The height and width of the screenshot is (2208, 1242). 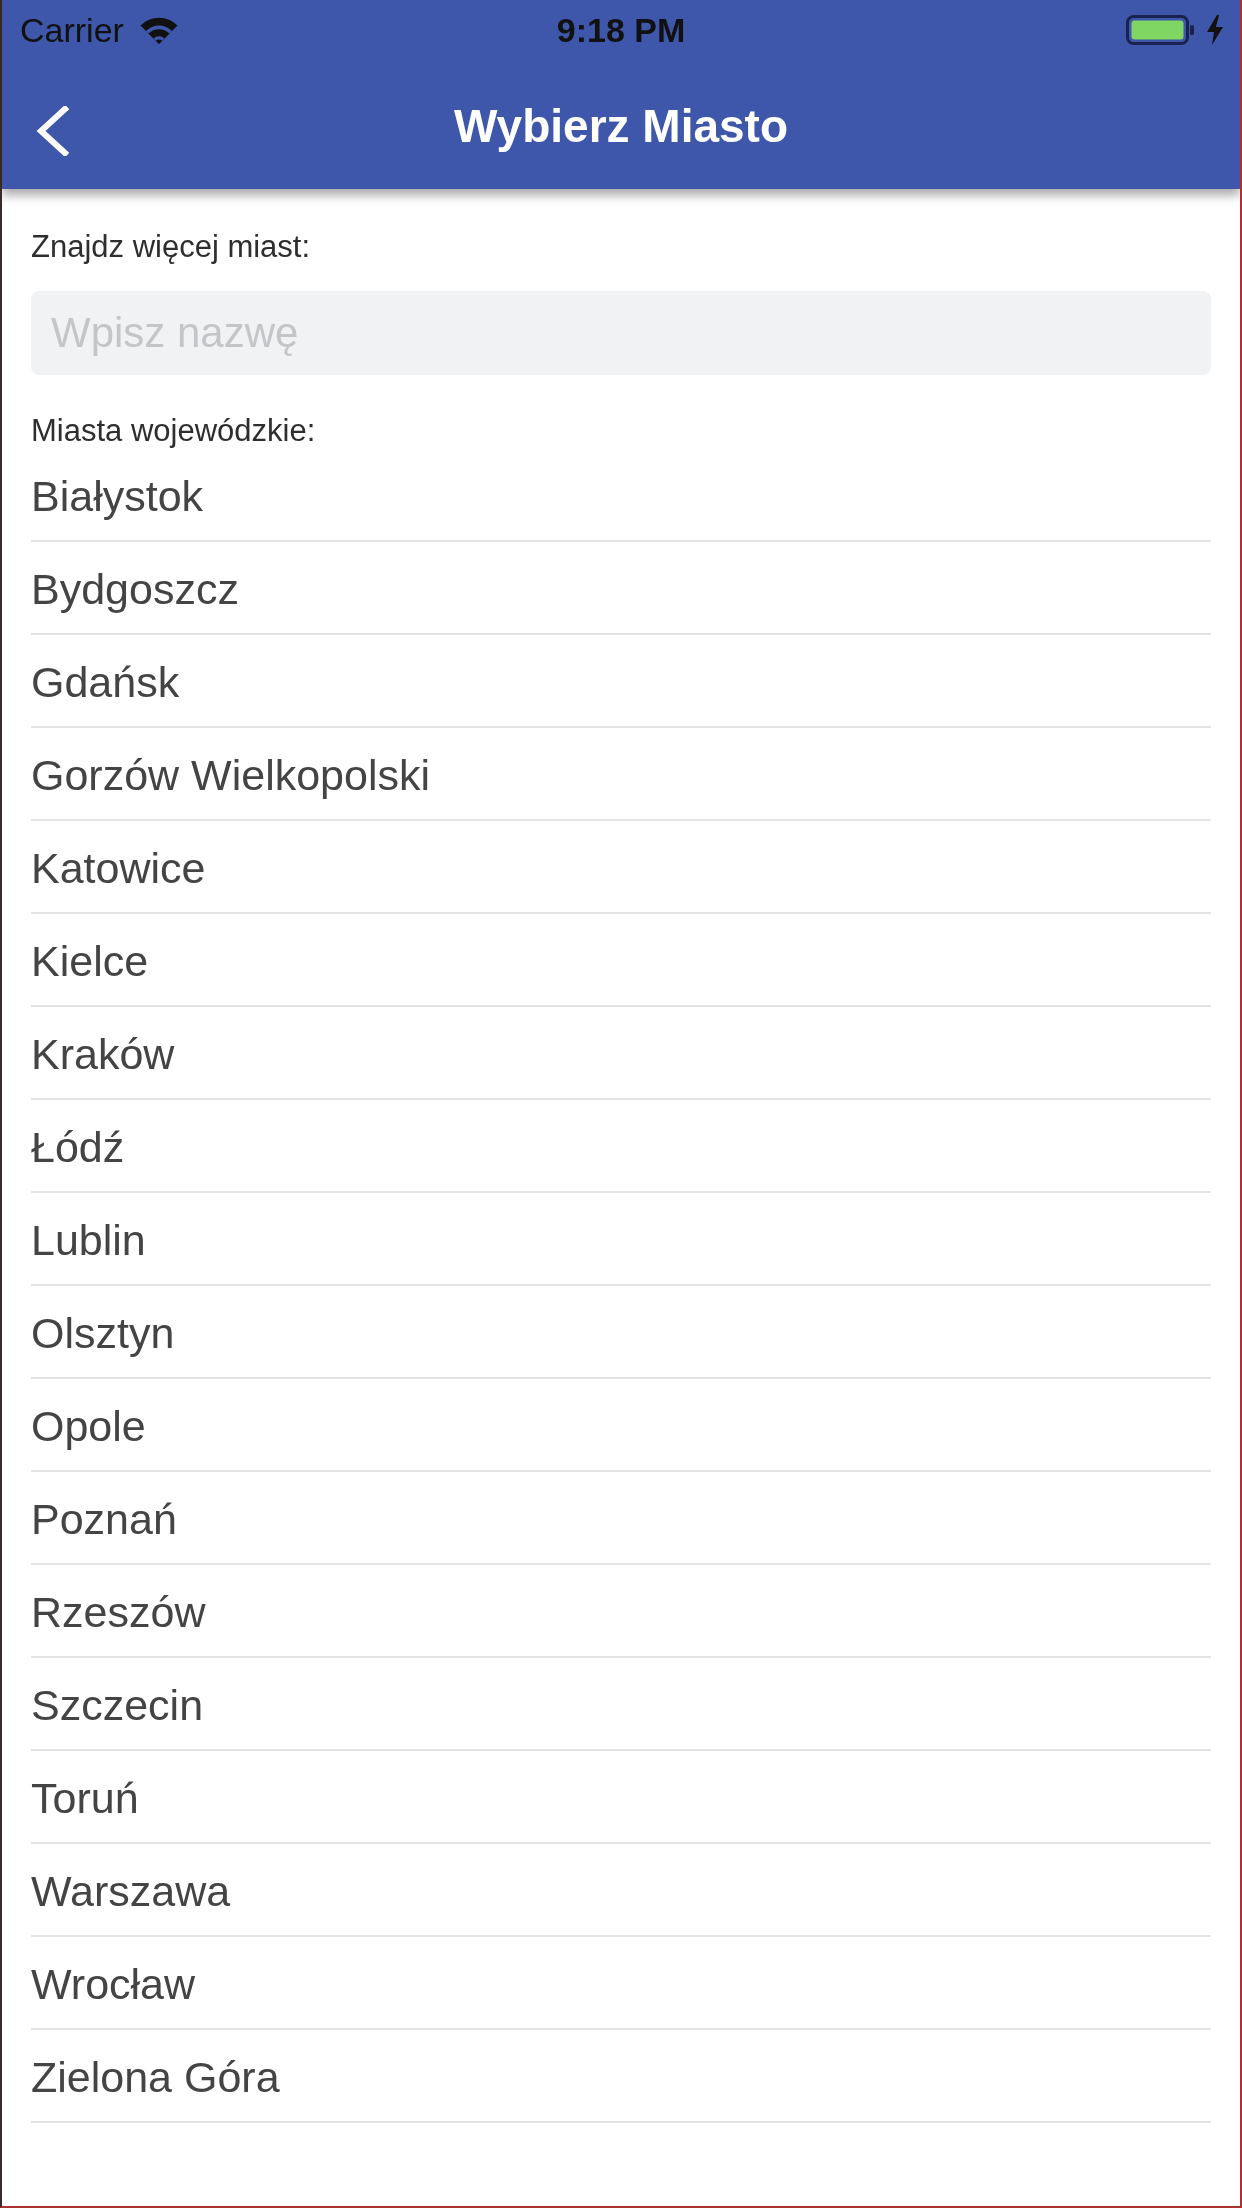 What do you see at coordinates (621, 2076) in the screenshot?
I see `city-list-item: Zielona Góra` at bounding box center [621, 2076].